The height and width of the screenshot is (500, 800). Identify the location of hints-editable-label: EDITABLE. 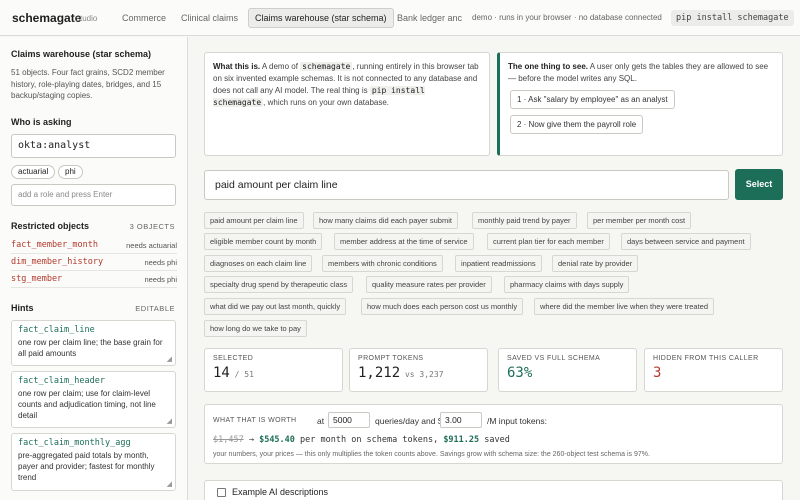
(155, 308).